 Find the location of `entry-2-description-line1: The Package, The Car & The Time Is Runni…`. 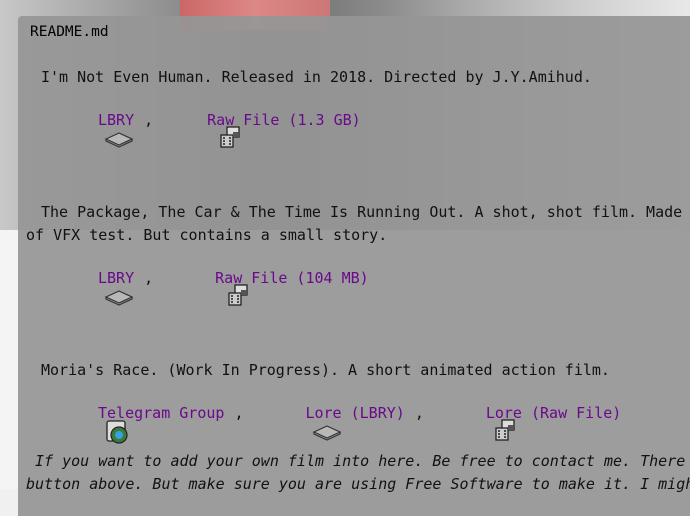

entry-2-description-line1: The Package, The Car & The Time Is Runni… is located at coordinates (362, 212).